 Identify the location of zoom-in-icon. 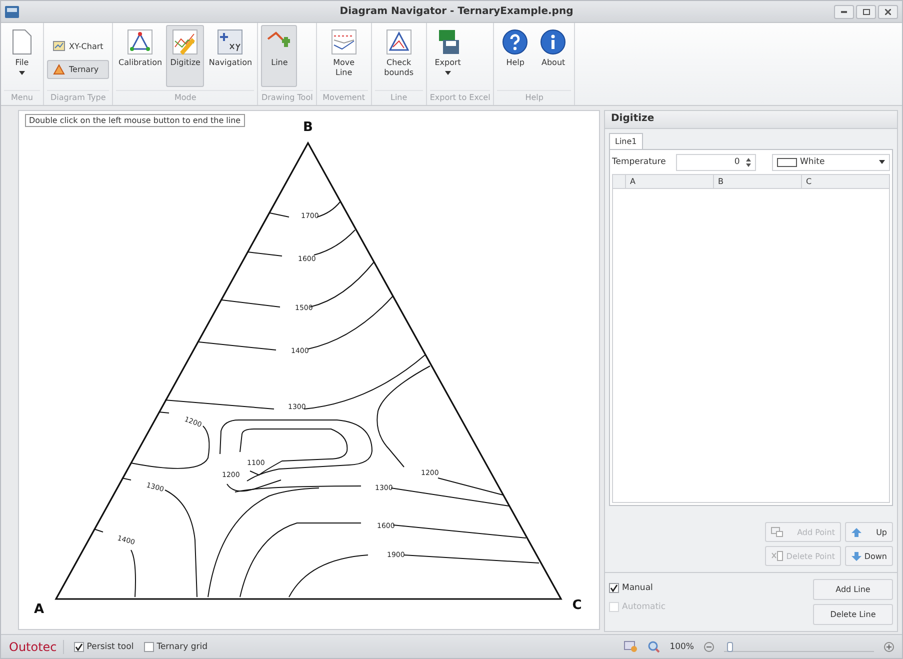
(889, 647).